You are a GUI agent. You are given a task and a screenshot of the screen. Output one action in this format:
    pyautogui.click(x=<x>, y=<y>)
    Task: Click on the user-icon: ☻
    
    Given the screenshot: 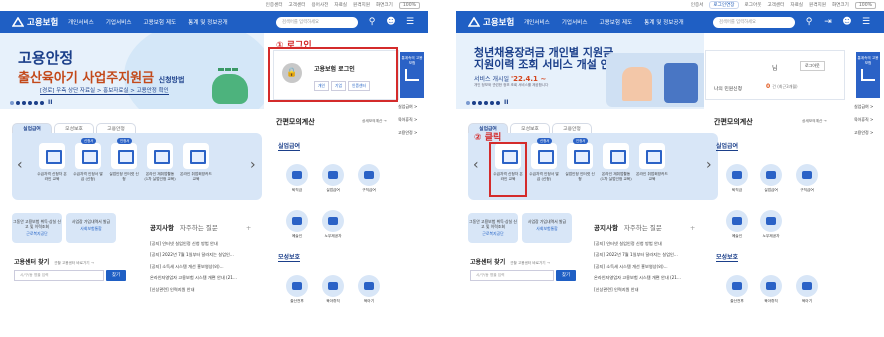 What is the action you would take?
    pyautogui.click(x=847, y=22)
    